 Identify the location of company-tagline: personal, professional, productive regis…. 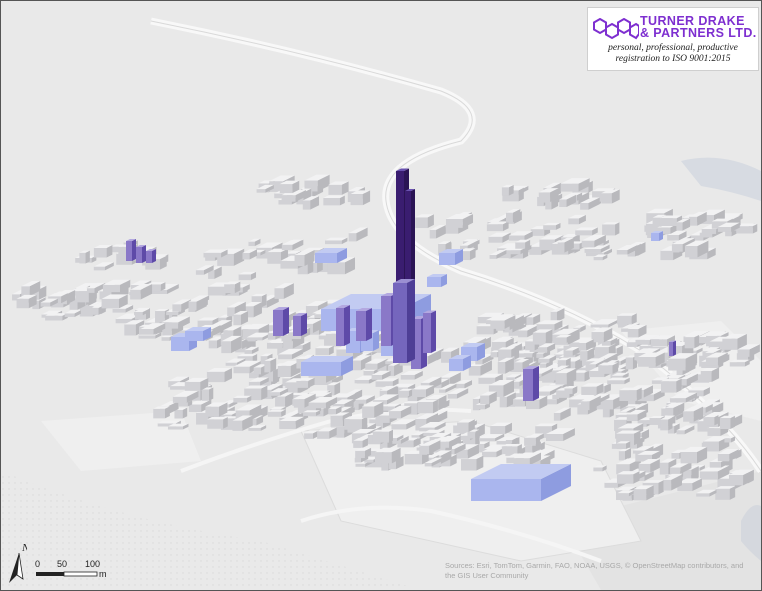
(673, 54).